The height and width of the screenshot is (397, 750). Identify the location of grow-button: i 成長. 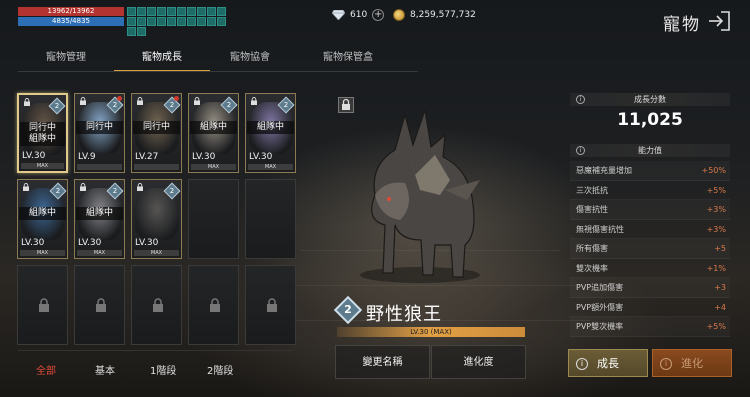
(608, 363).